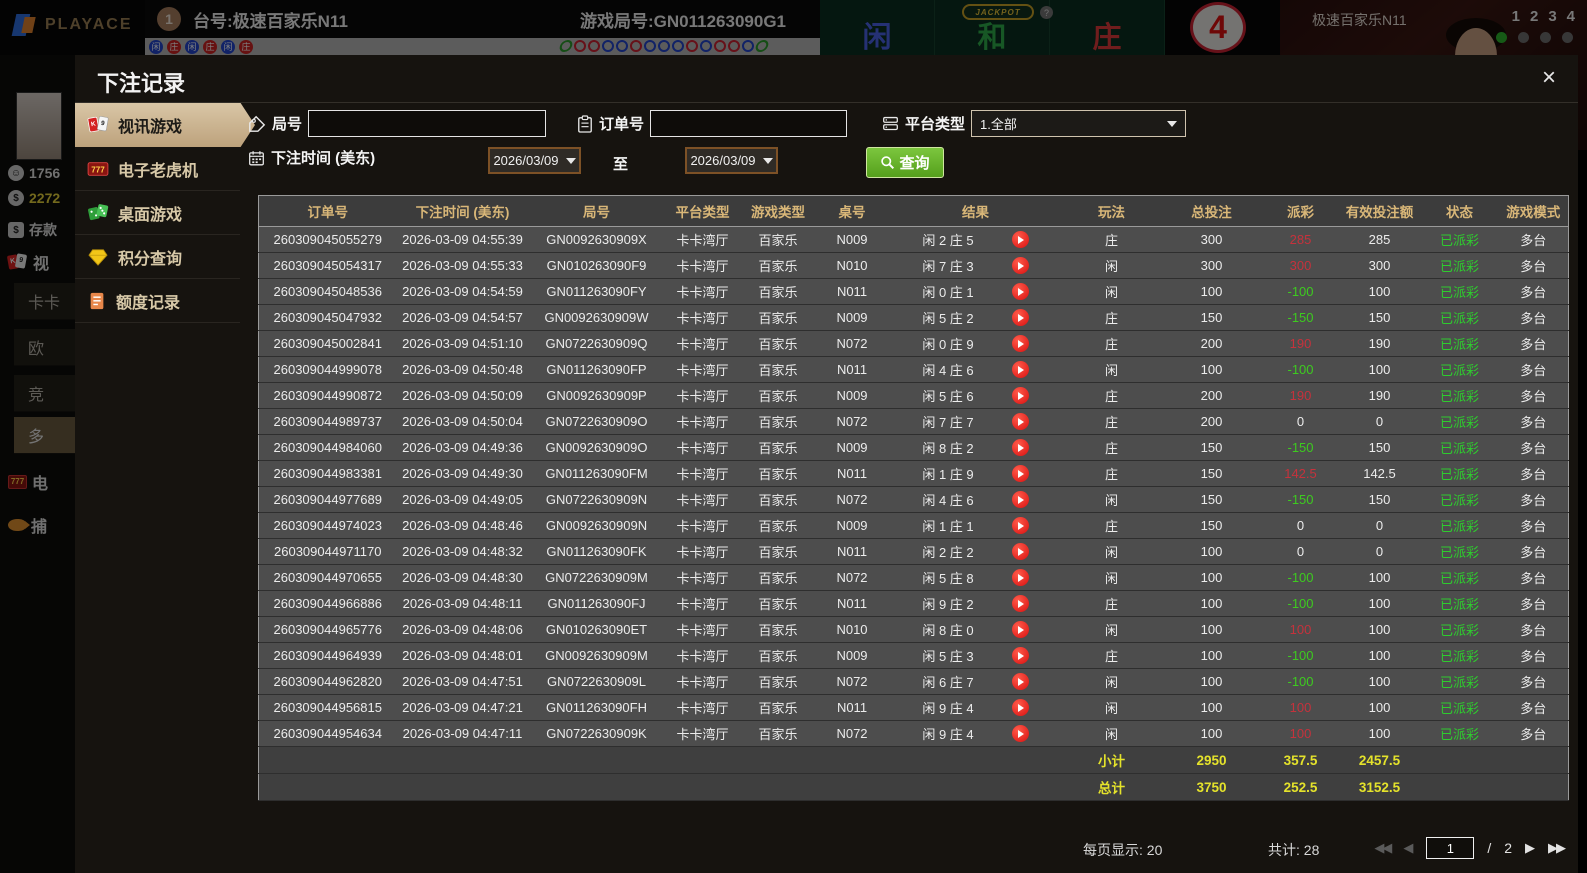 This screenshot has height=873, width=1587. I want to click on date-to-select: 2026/03/09, so click(731, 160).